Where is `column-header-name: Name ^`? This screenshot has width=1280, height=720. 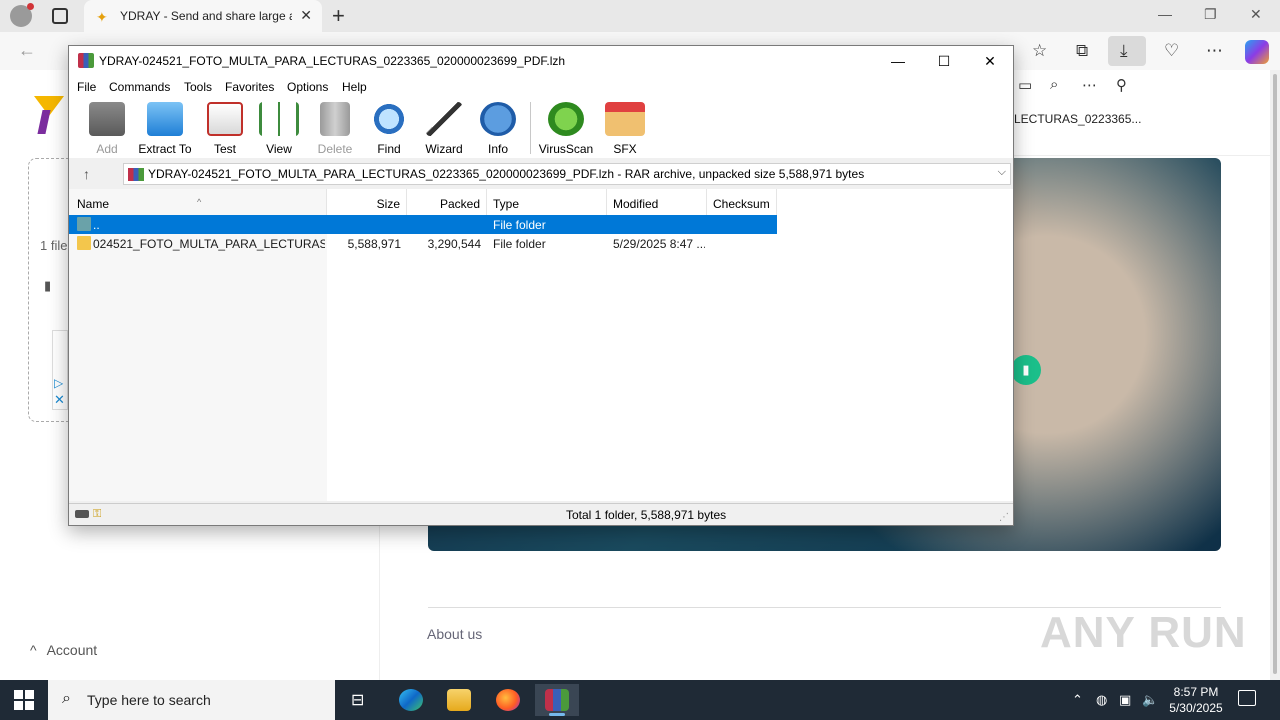 column-header-name: Name ^ is located at coordinates (198, 202).